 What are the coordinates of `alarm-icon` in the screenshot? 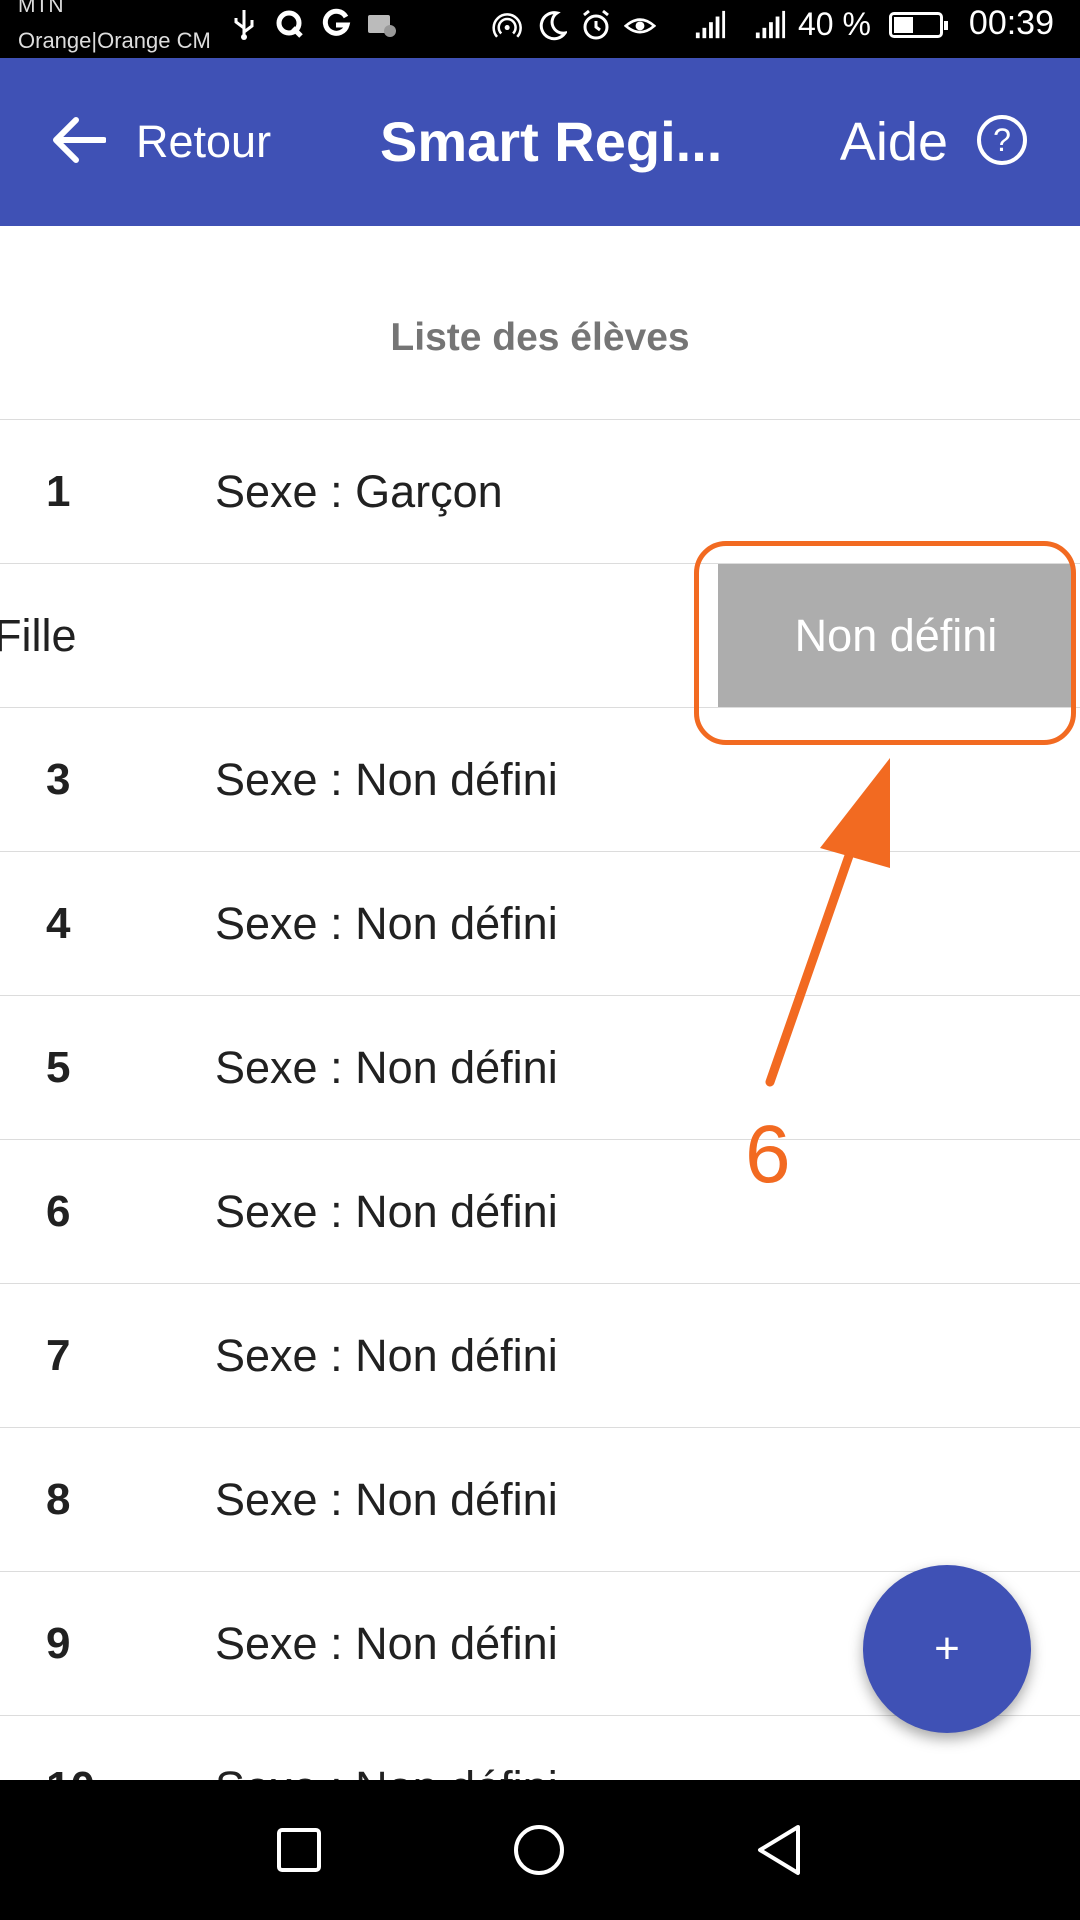 It's located at (596, 25).